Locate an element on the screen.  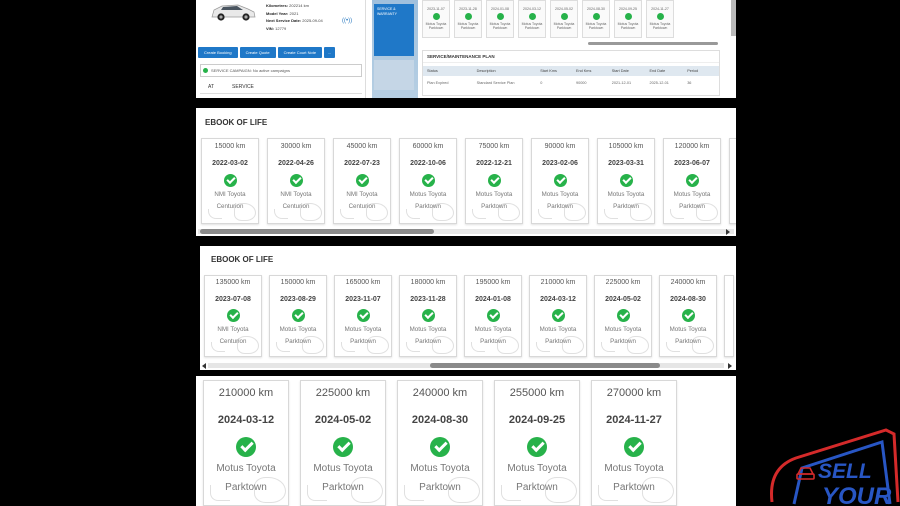
logo-text-sell: SELL is located at coordinates (845, 471).